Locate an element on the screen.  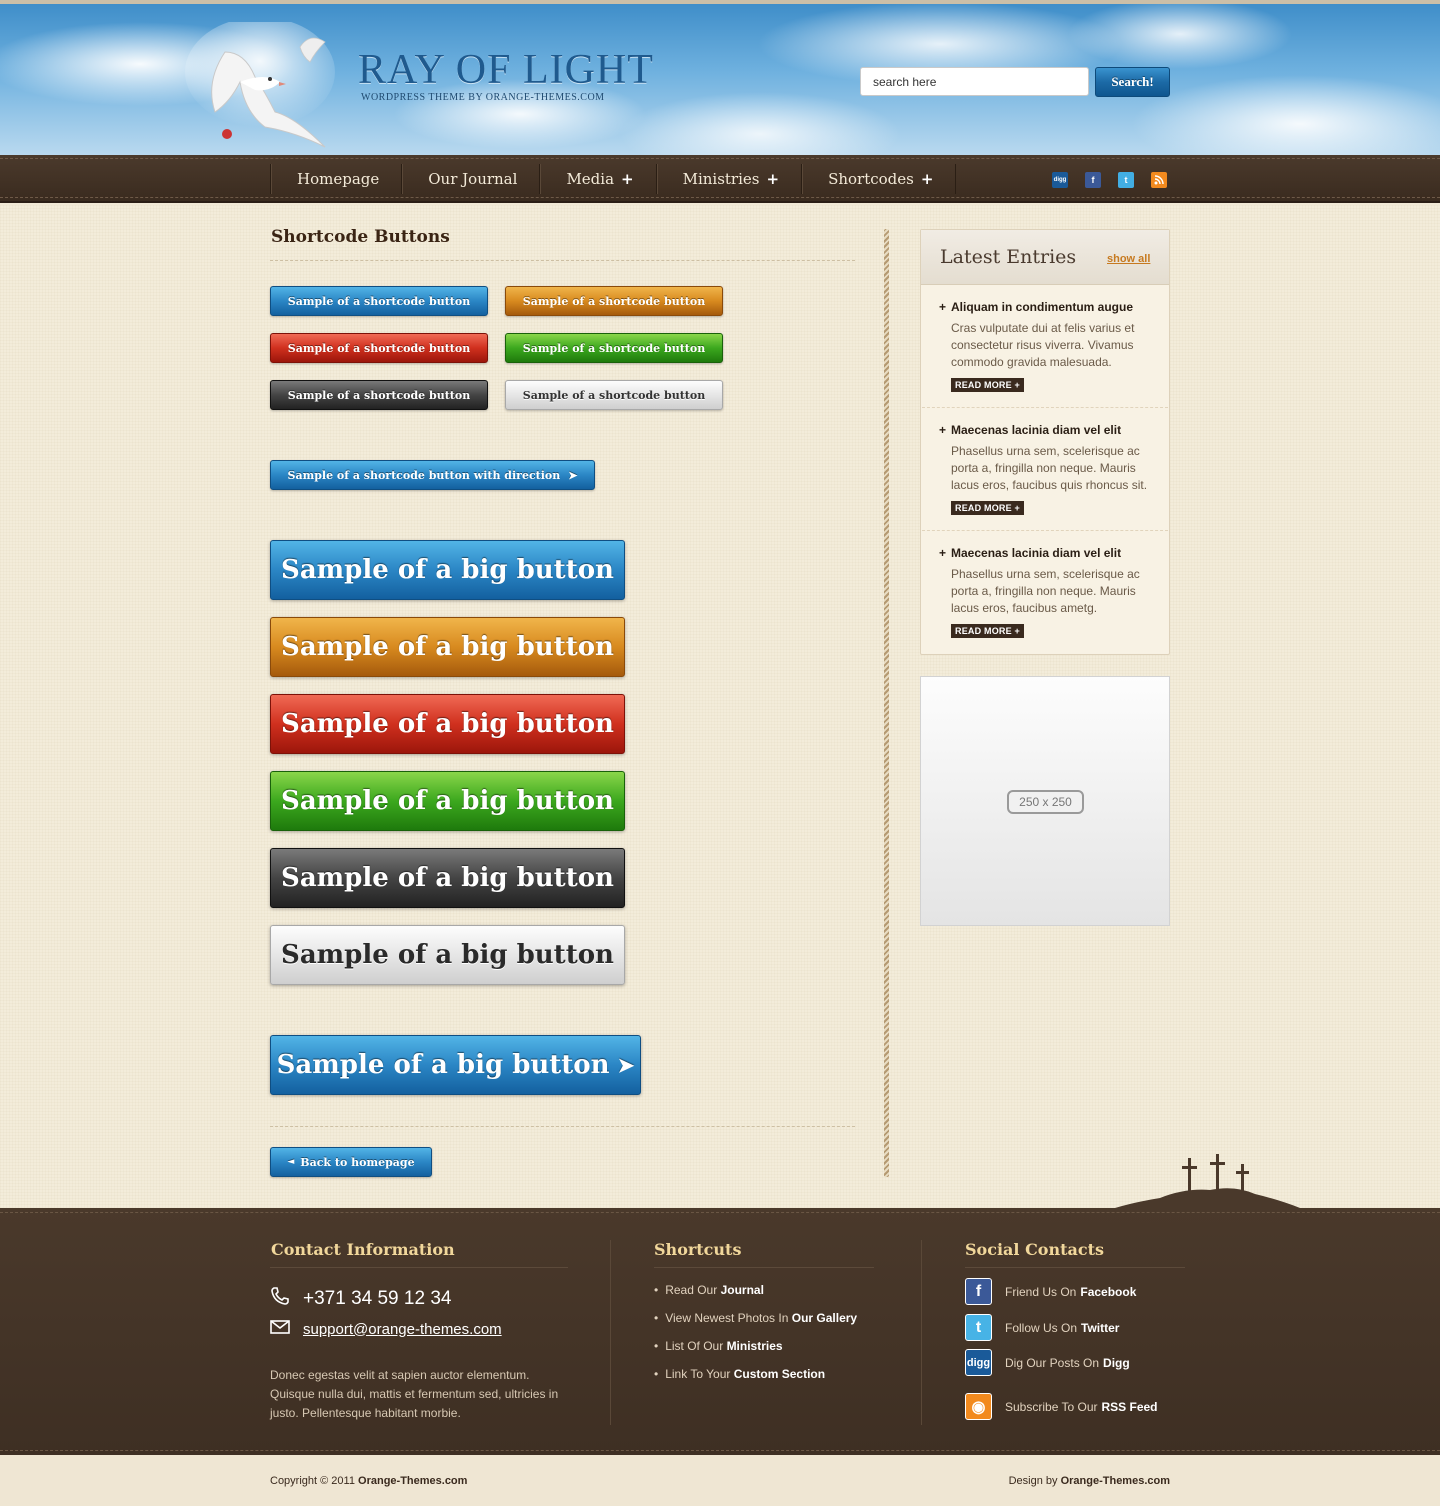
shortcode-button-orange: Sample of a shortcode button is located at coordinates (614, 301).